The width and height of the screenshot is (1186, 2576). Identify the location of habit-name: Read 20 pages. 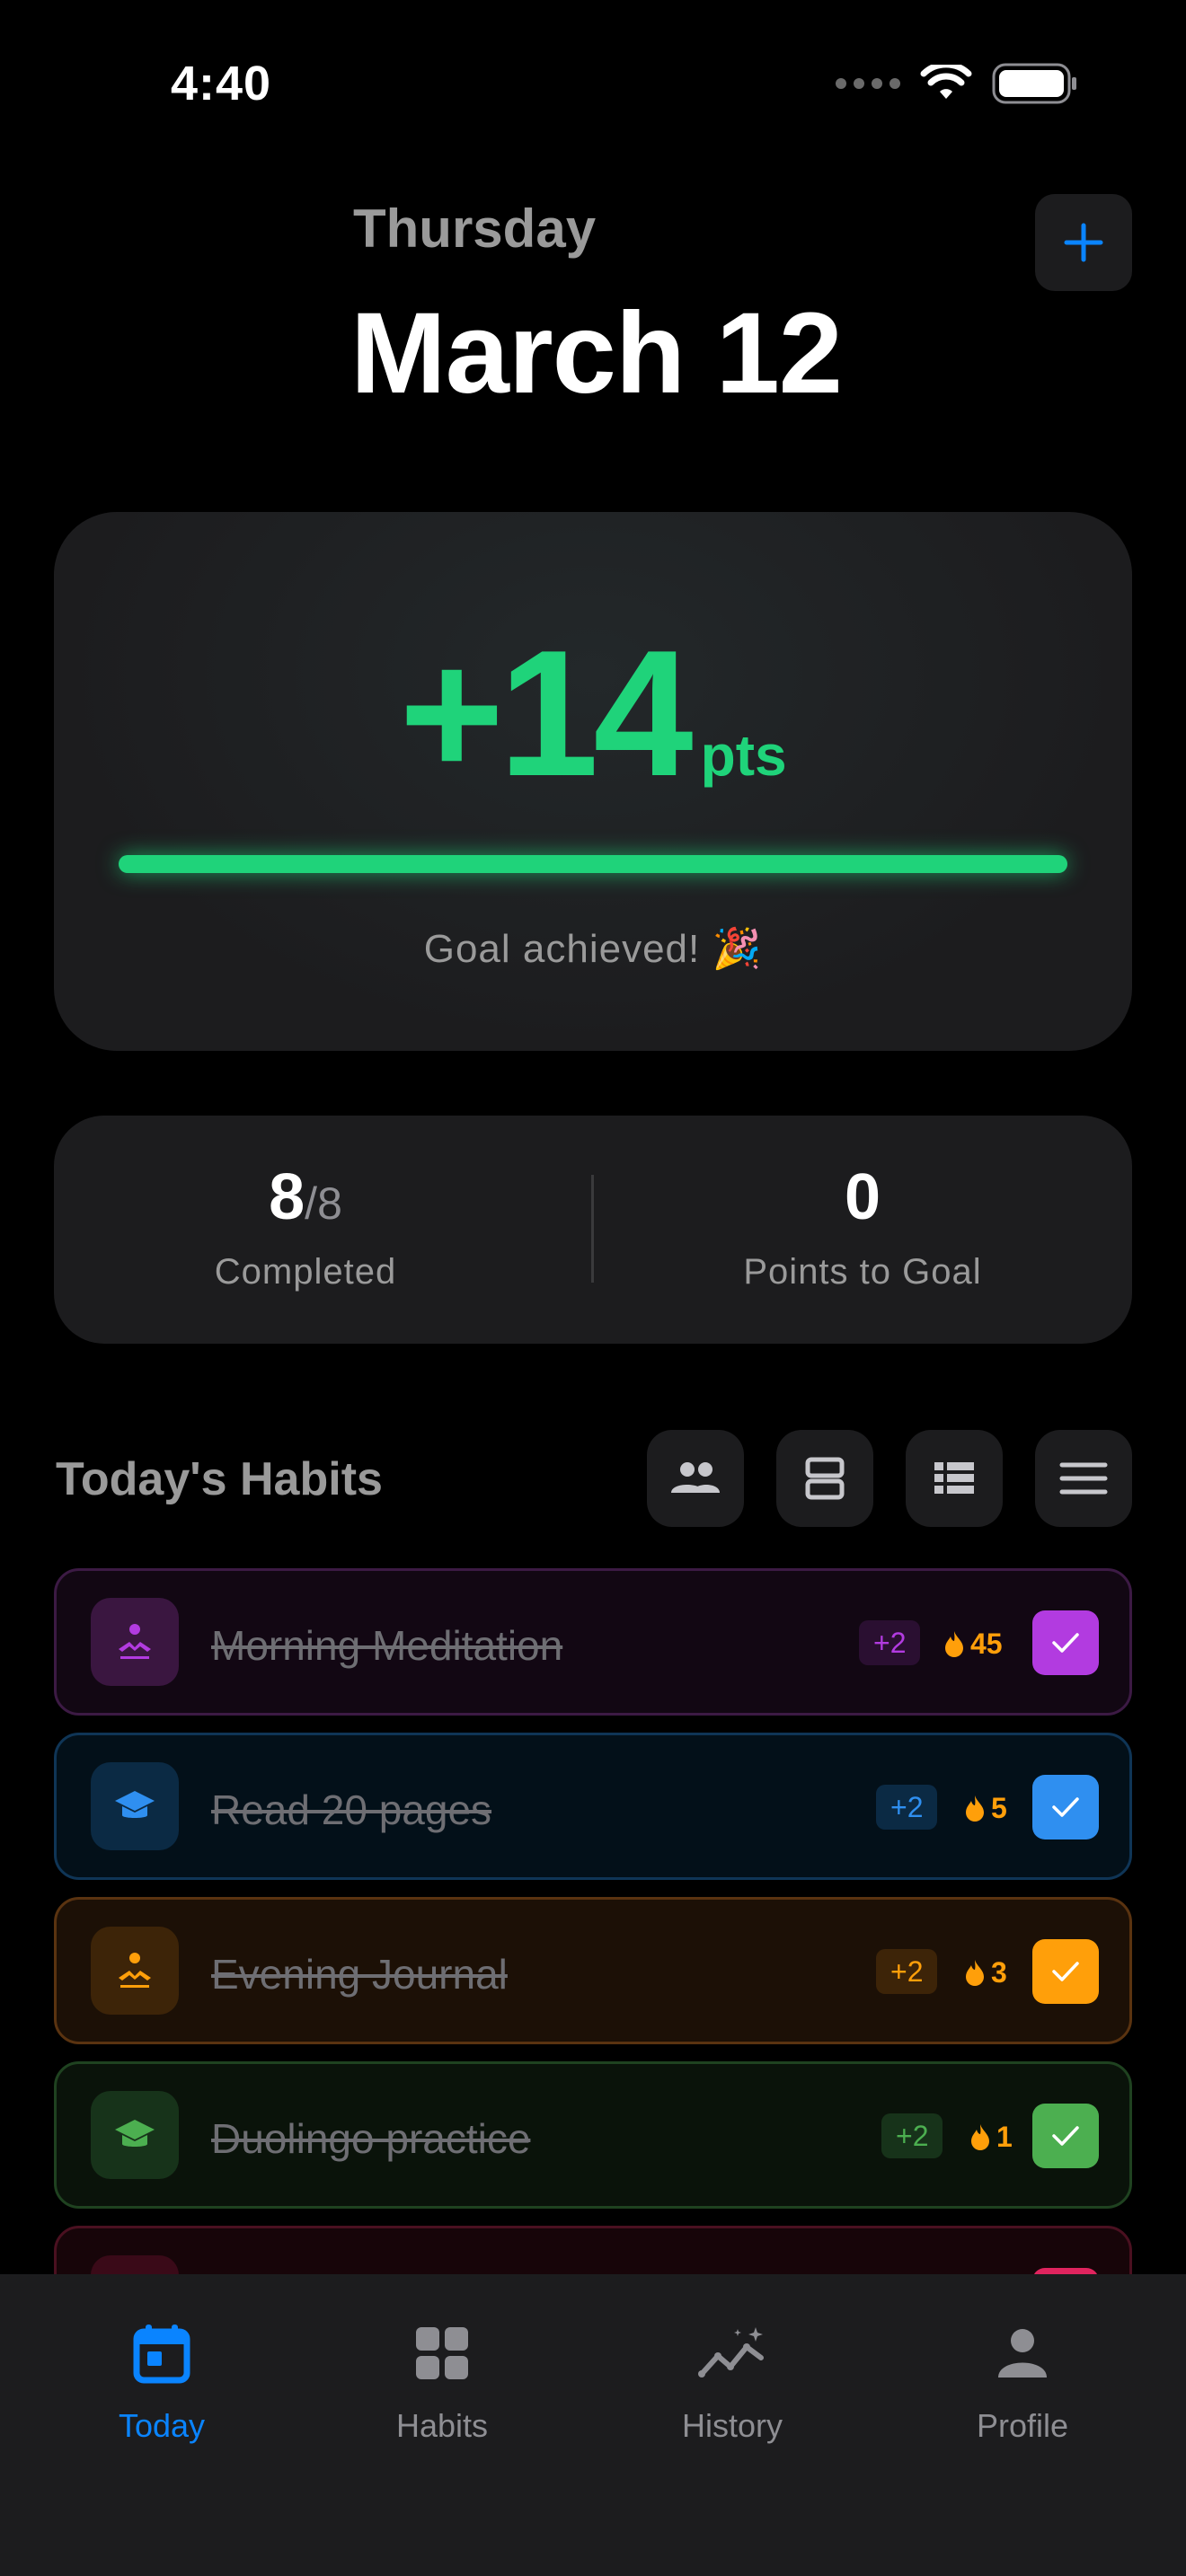
(351, 1809).